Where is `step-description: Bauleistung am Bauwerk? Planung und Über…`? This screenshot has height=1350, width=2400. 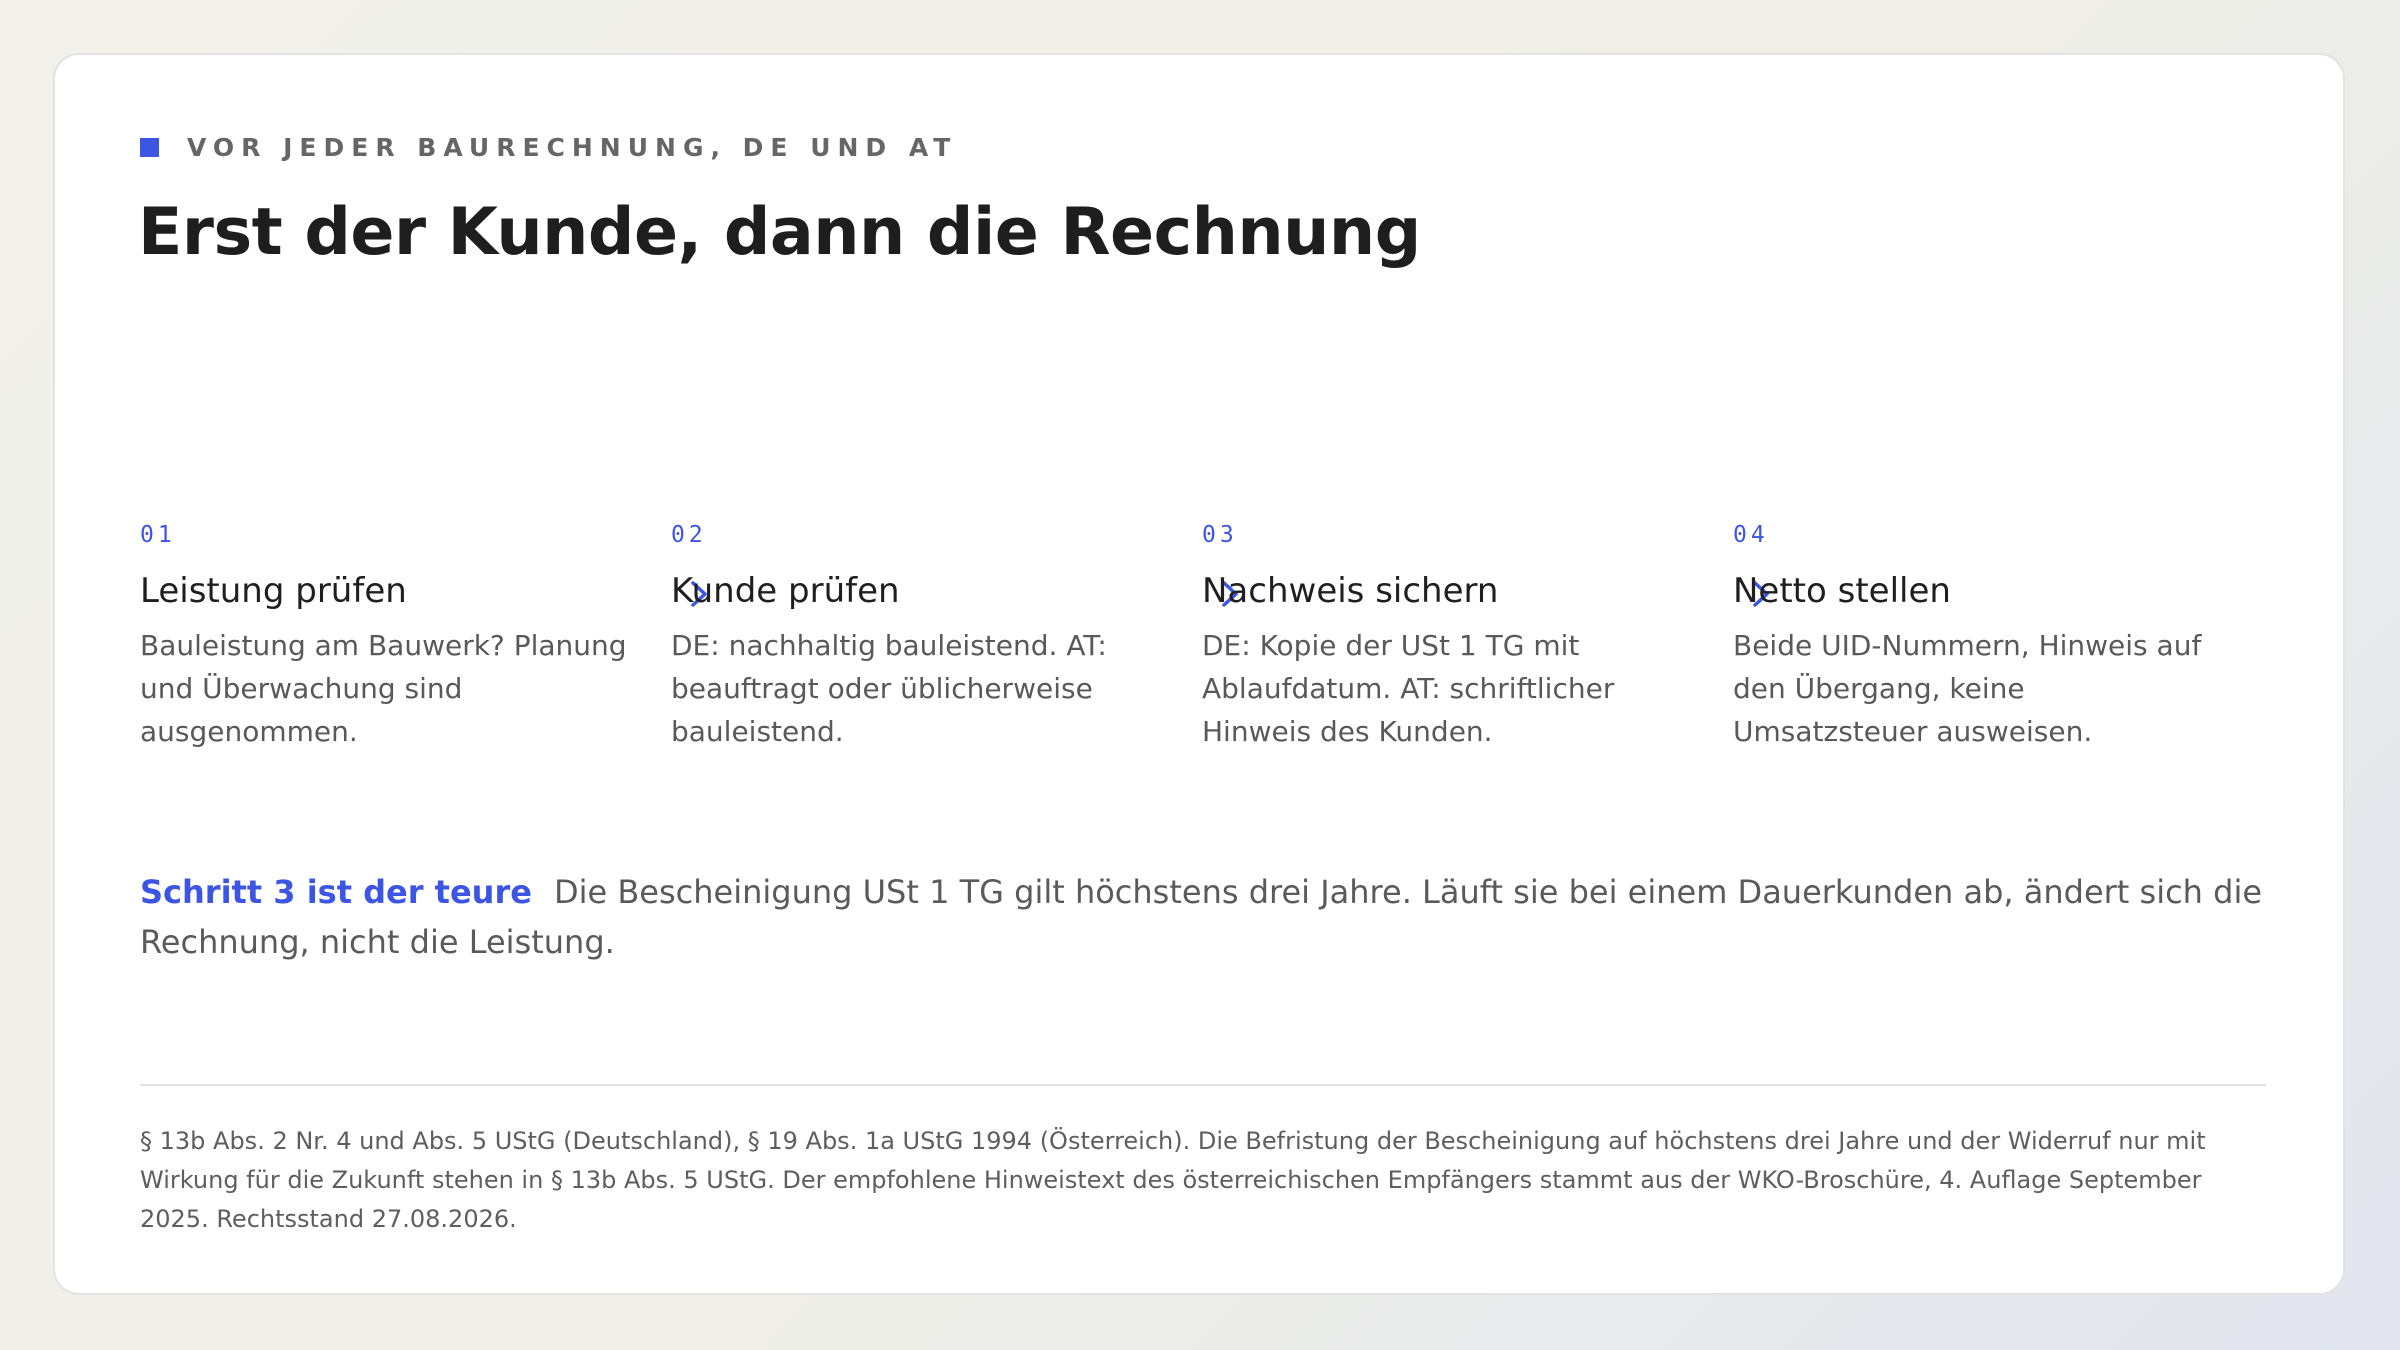
step-description: Bauleistung am Bauwerk? Planung und Über… is located at coordinates (383, 688).